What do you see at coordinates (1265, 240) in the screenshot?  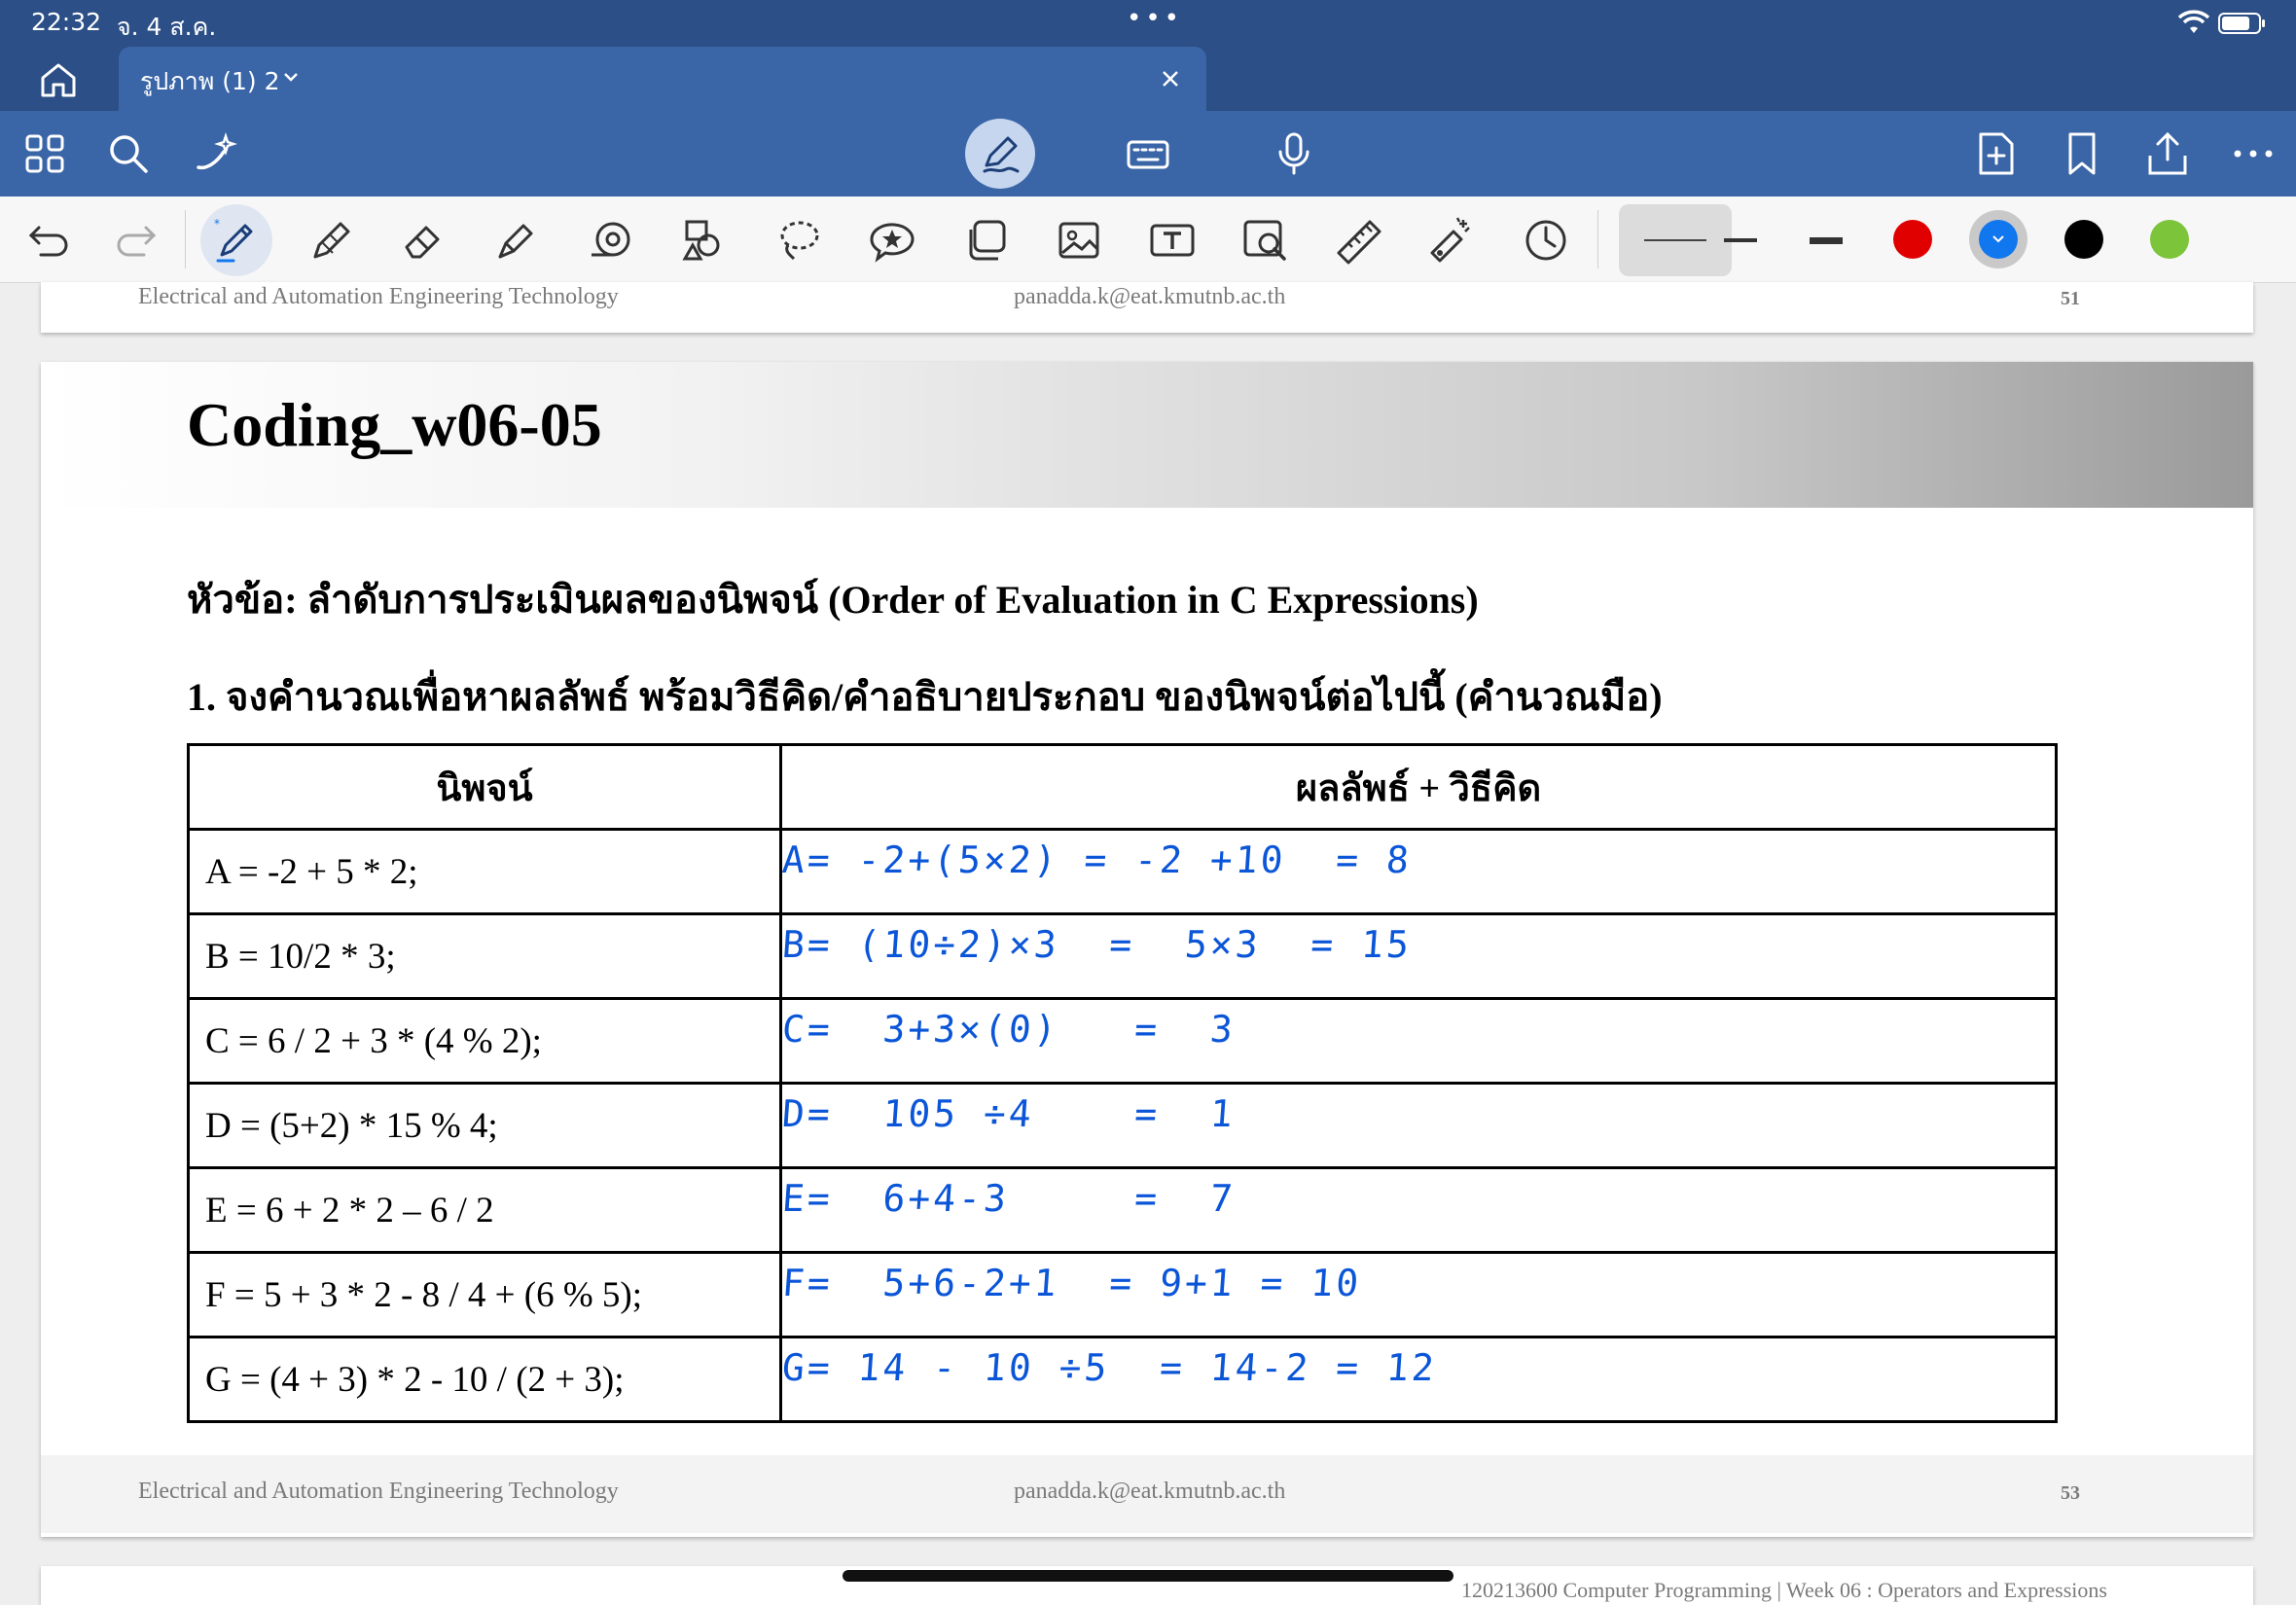 I see `magnifier-icon` at bounding box center [1265, 240].